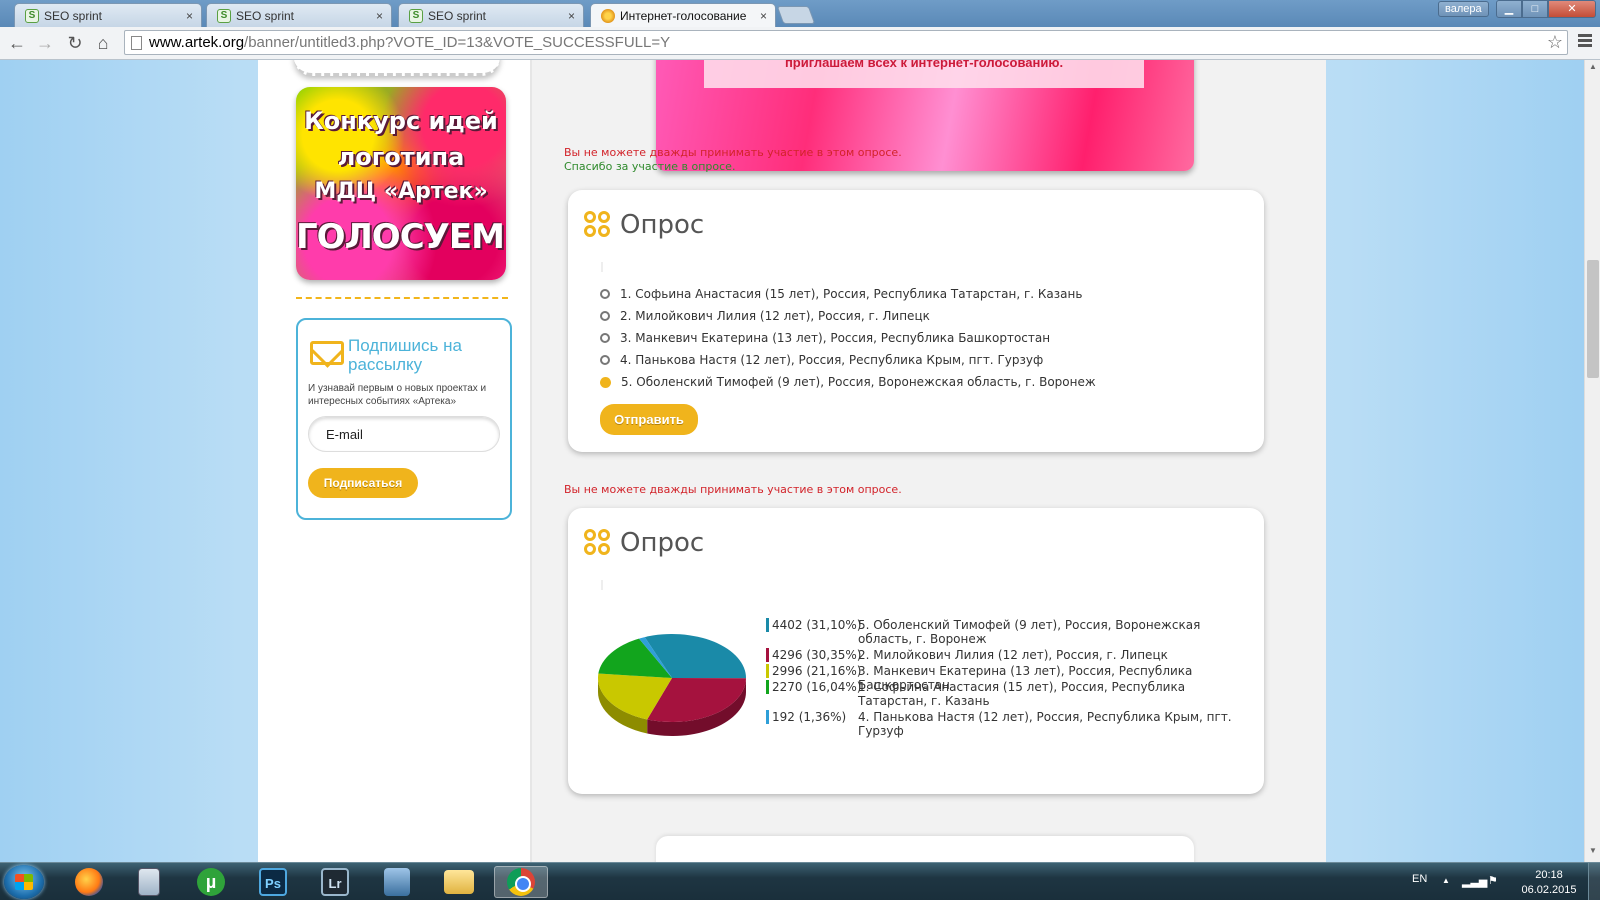 This screenshot has width=1600, height=900. What do you see at coordinates (1493, 880) in the screenshot?
I see `action-center-icon: ⚑` at bounding box center [1493, 880].